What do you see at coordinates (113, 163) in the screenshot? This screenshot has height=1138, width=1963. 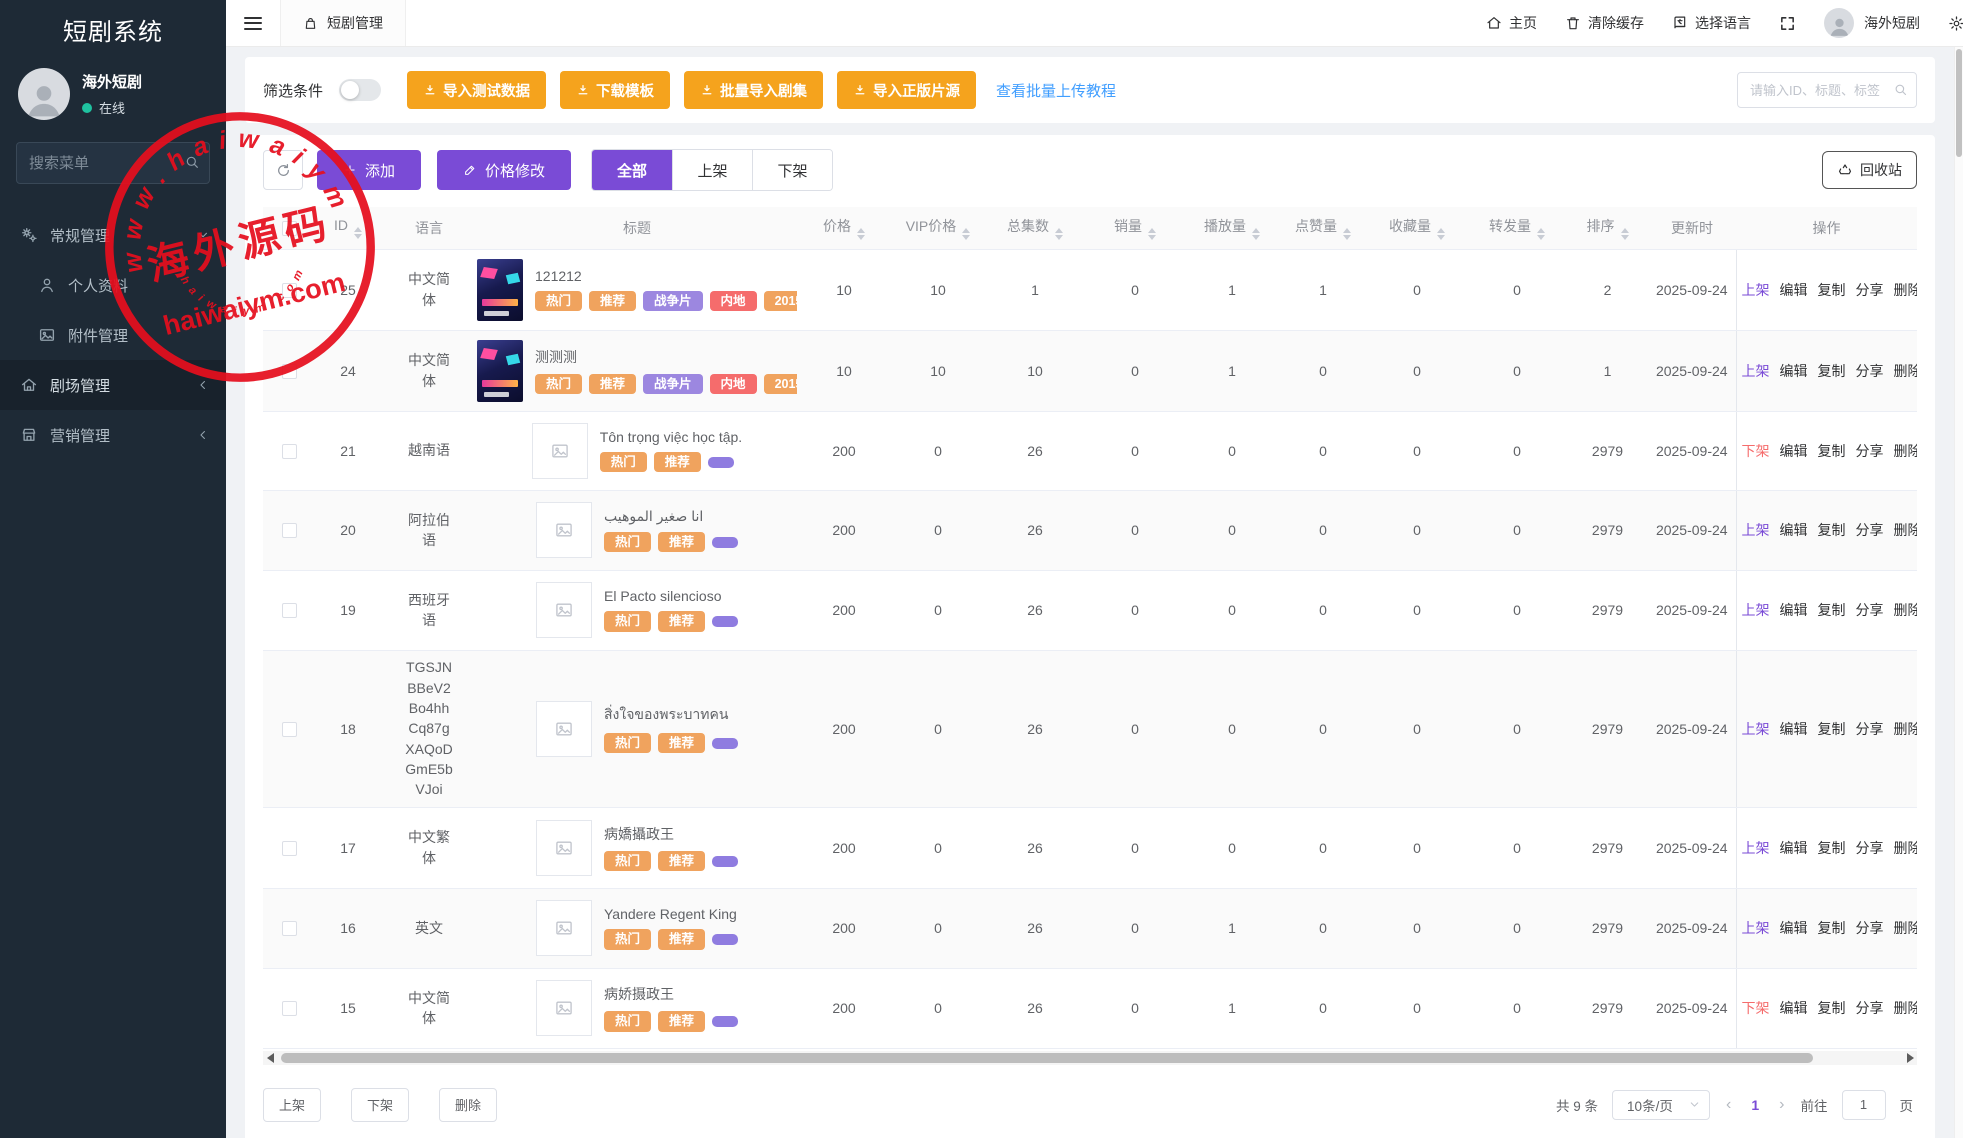 I see `menu-search-input` at bounding box center [113, 163].